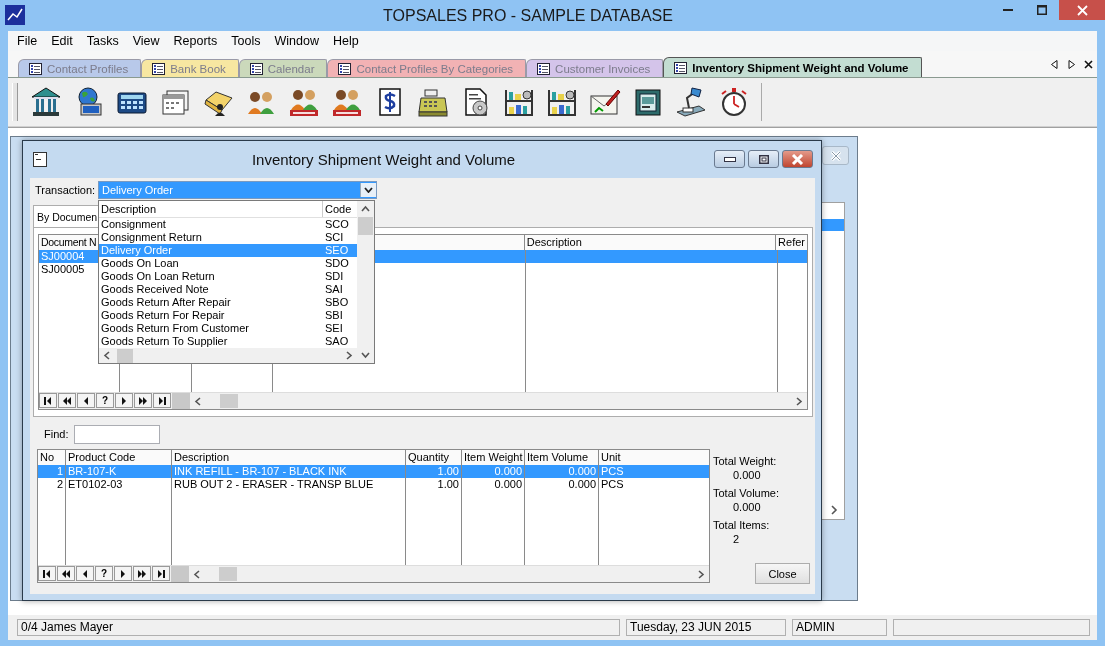 The height and width of the screenshot is (646, 1105). I want to click on column-header: No, so click(47, 457).